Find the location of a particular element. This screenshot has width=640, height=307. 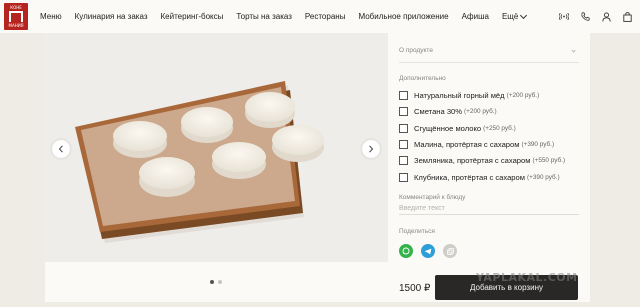

copy-link-button is located at coordinates (450, 251).